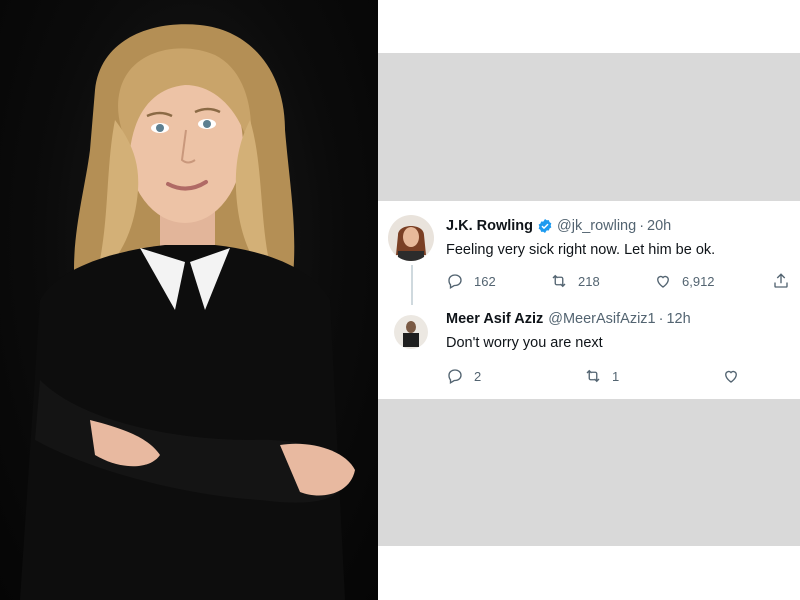  I want to click on like-button, so click(736, 376).